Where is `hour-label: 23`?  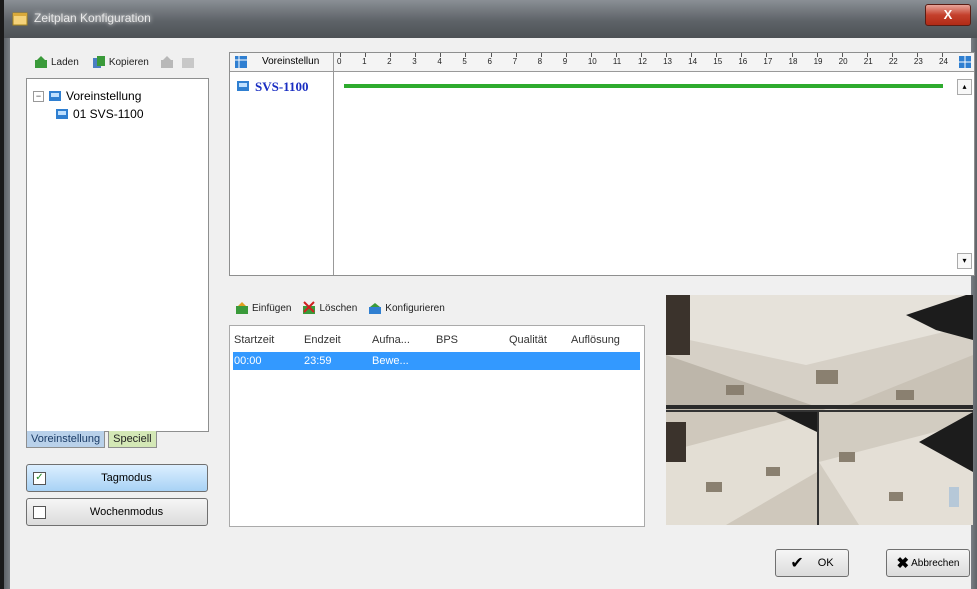 hour-label: 23 is located at coordinates (918, 61).